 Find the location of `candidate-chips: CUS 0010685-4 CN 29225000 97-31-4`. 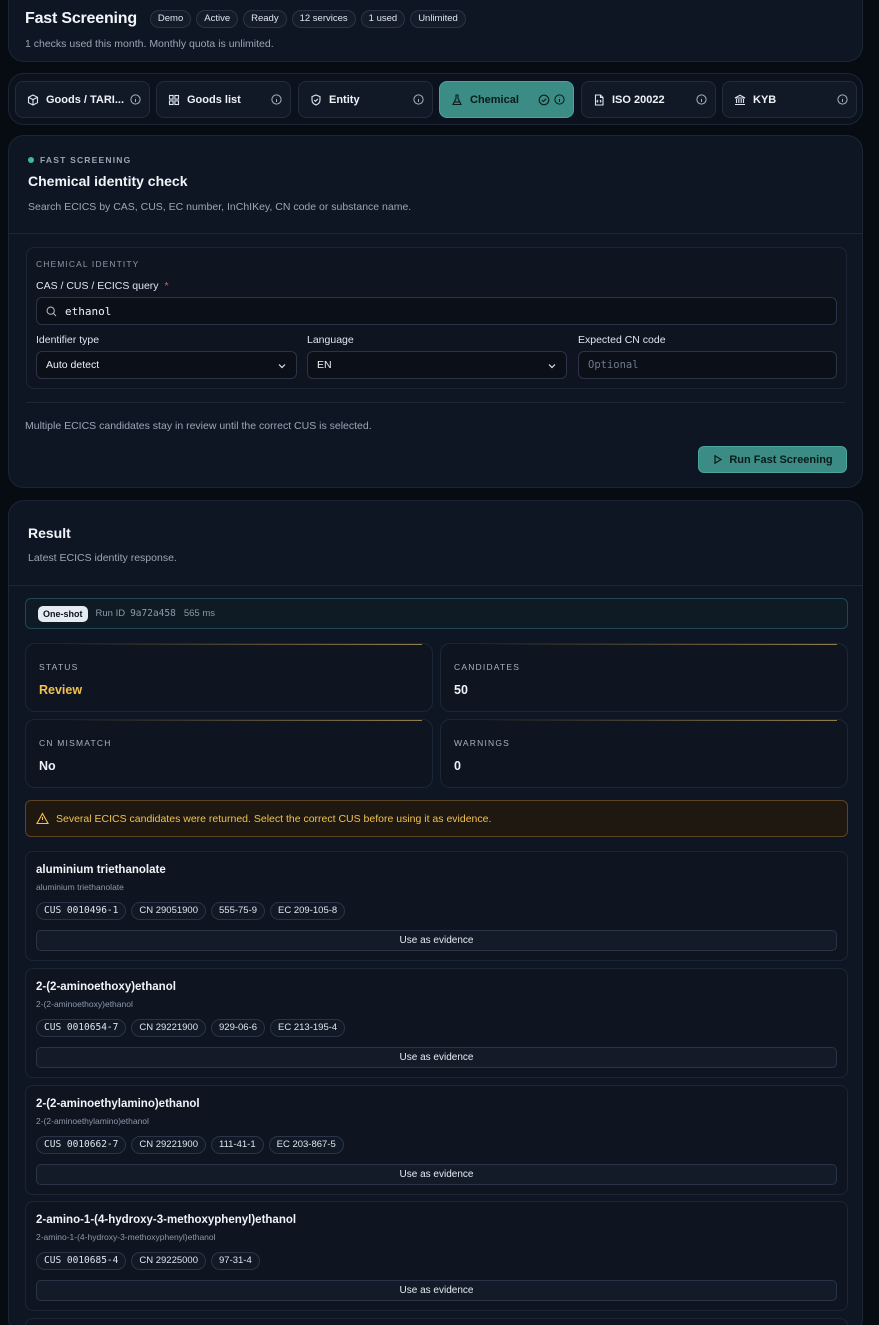

candidate-chips: CUS 0010685-4 CN 29225000 97-31-4 is located at coordinates (148, 1261).